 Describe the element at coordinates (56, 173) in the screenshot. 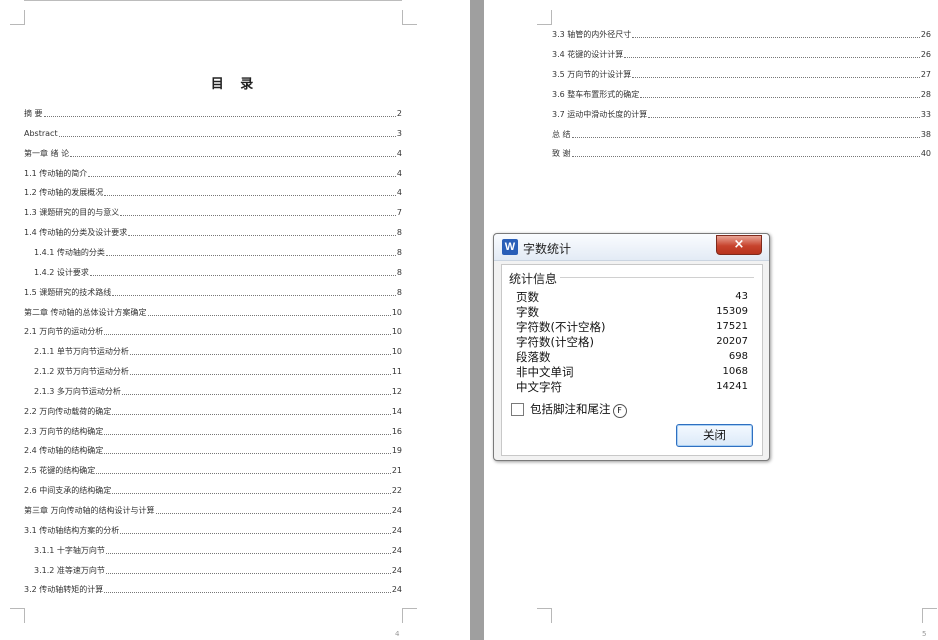

I see `toc-entry-title: 1.1 传动轴的简介` at that location.